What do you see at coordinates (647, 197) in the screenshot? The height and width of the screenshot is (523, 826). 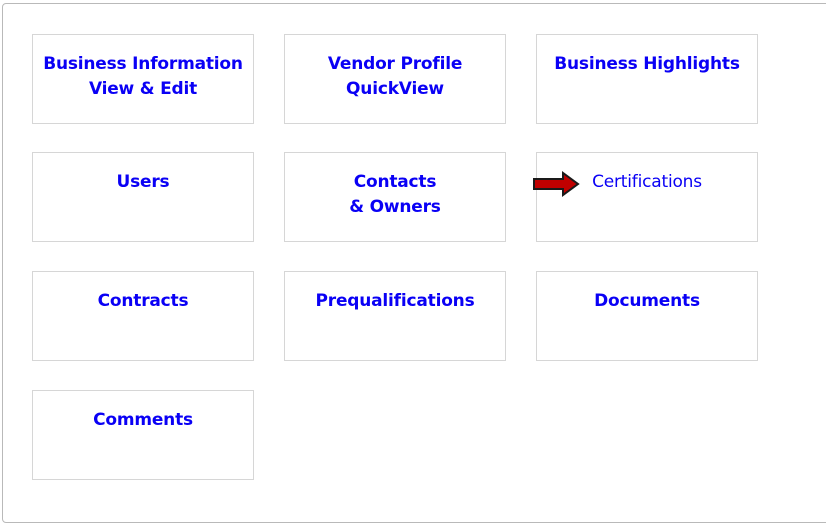 I see `tile-certifications: Certifications` at bounding box center [647, 197].